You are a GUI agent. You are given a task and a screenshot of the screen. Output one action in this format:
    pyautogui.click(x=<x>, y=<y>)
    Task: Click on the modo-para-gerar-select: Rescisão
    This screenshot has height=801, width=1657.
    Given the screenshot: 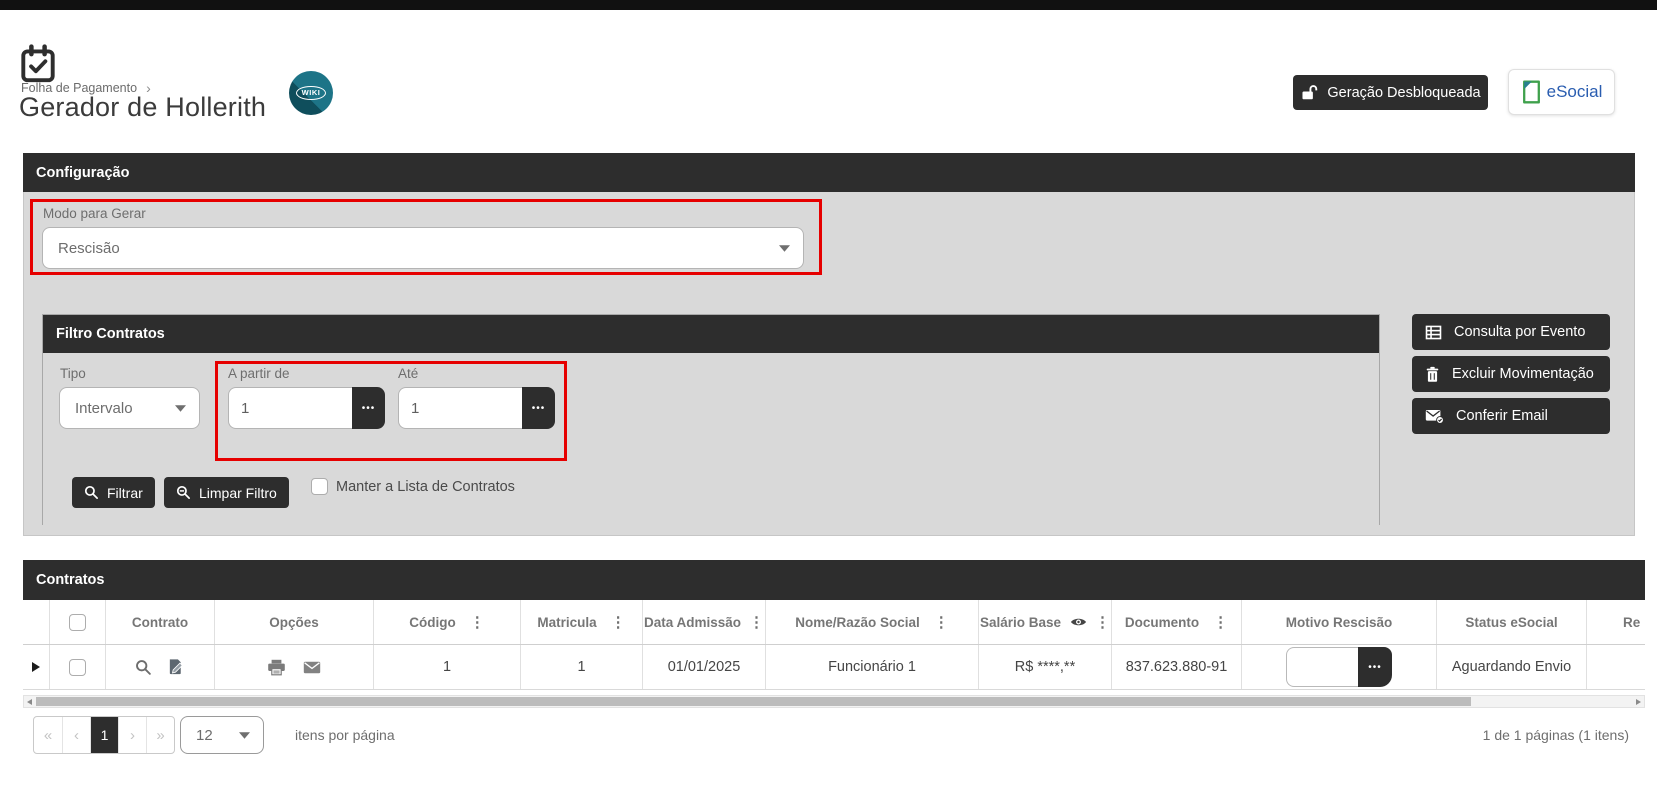 What is the action you would take?
    pyautogui.click(x=423, y=248)
    